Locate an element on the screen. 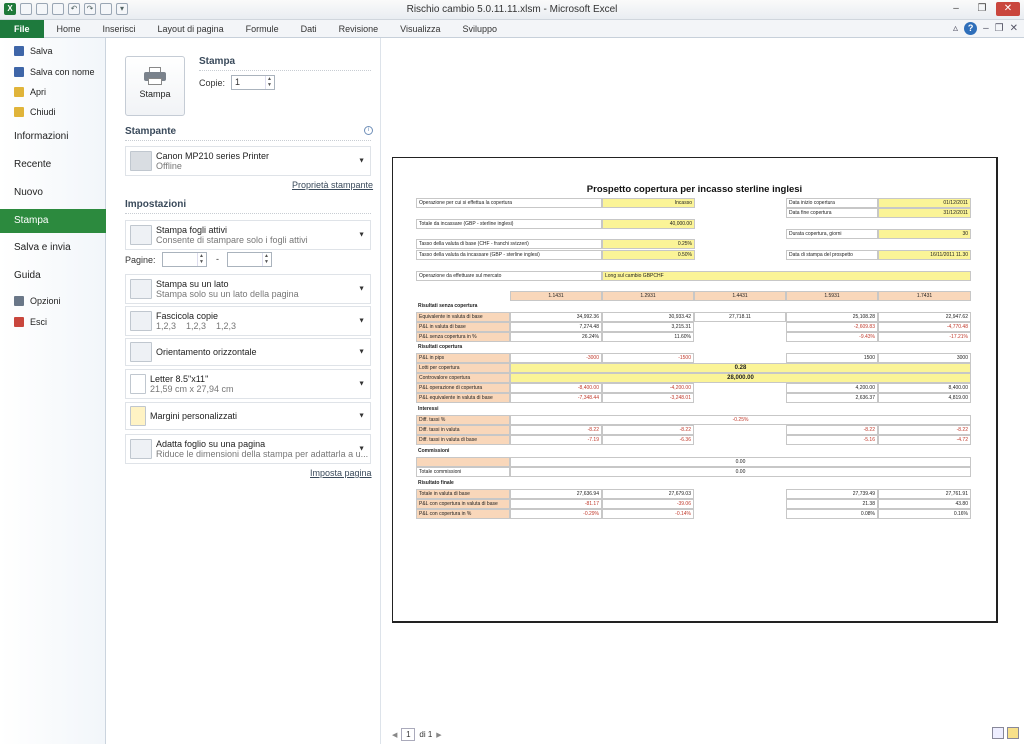 The height and width of the screenshot is (744, 1024). menu-guida: Guida is located at coordinates (53, 275).